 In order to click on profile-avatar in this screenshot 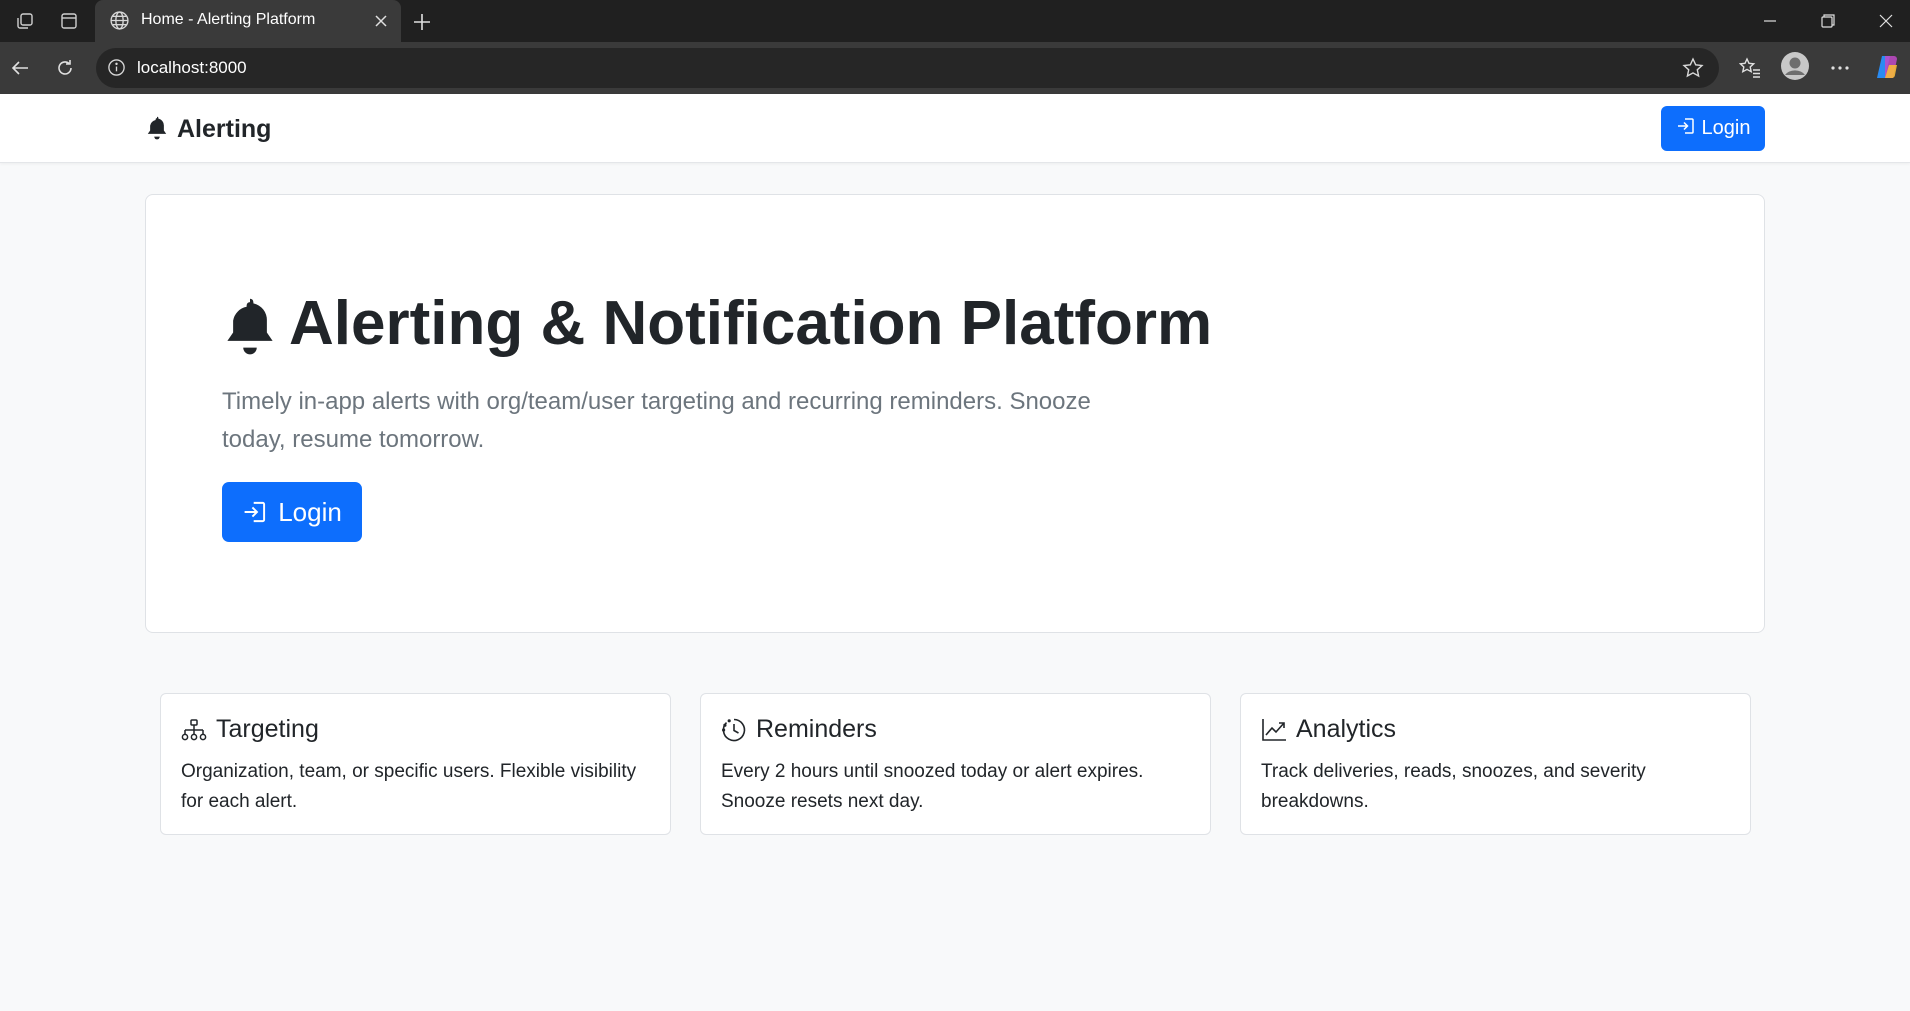, I will do `click(1795, 66)`.